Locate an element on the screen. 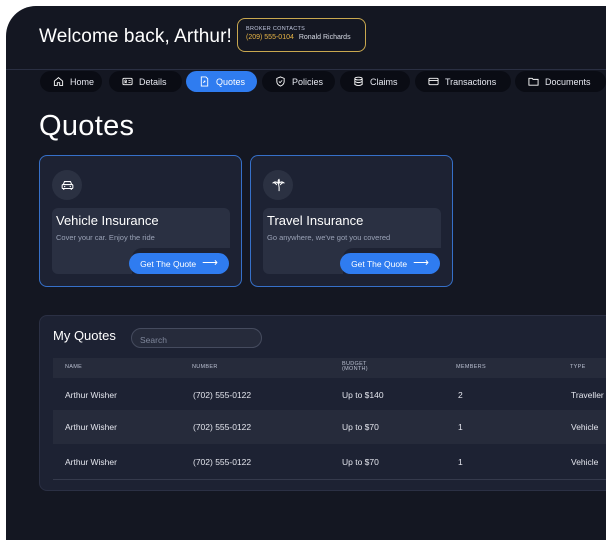 The height and width of the screenshot is (540, 606). column-header-number: NUMBER is located at coordinates (205, 367).